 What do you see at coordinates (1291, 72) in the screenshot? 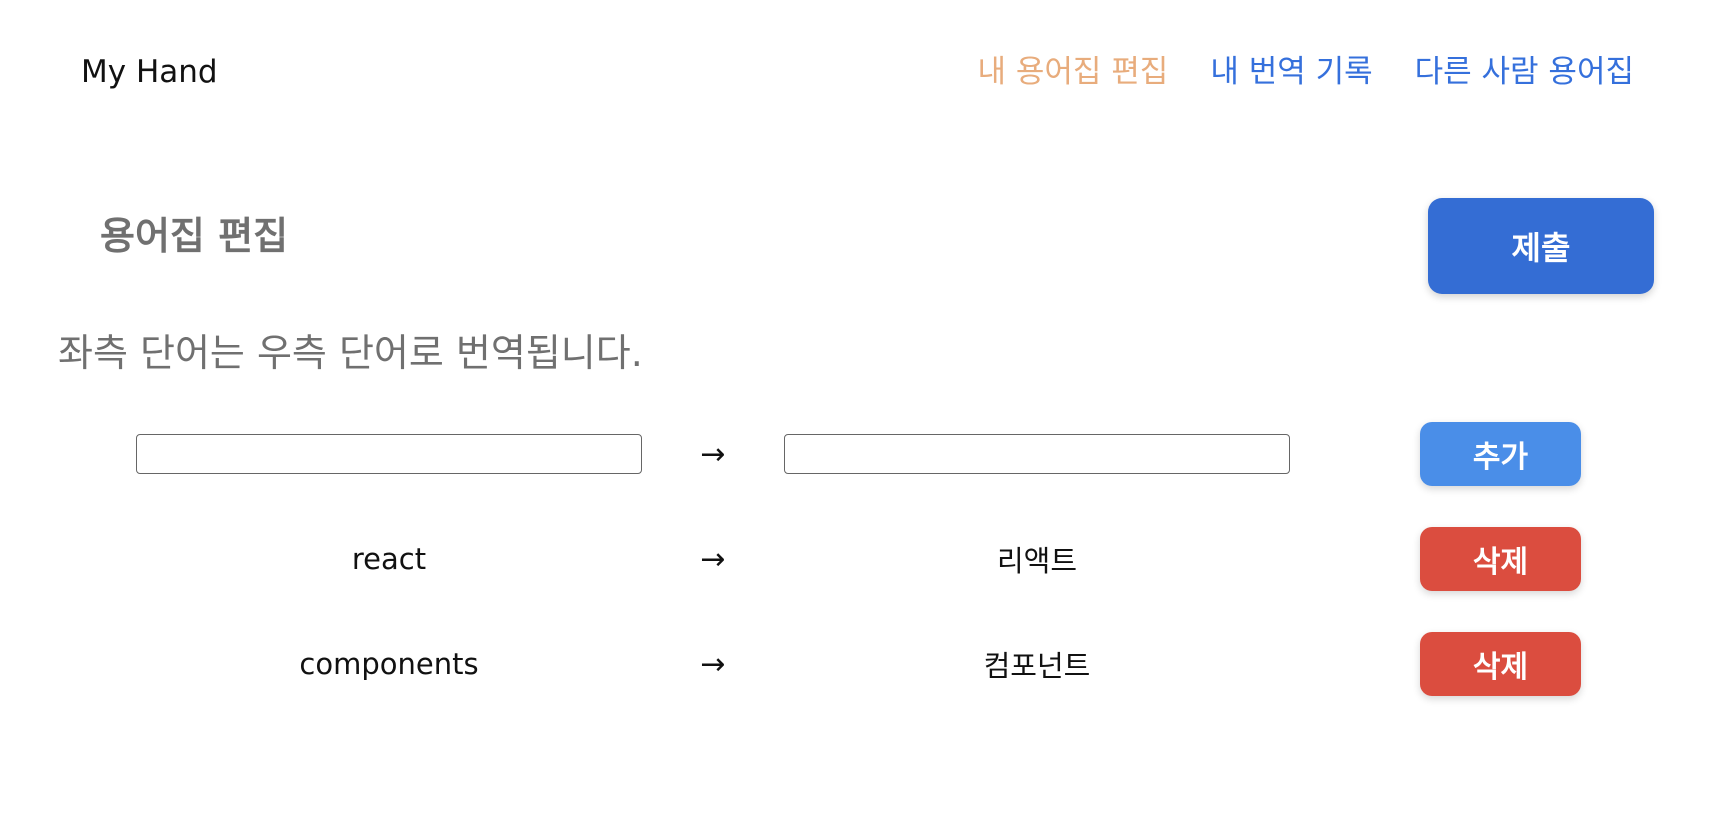
I see `nav-link-translation-history: 내 번역 기록` at bounding box center [1291, 72].